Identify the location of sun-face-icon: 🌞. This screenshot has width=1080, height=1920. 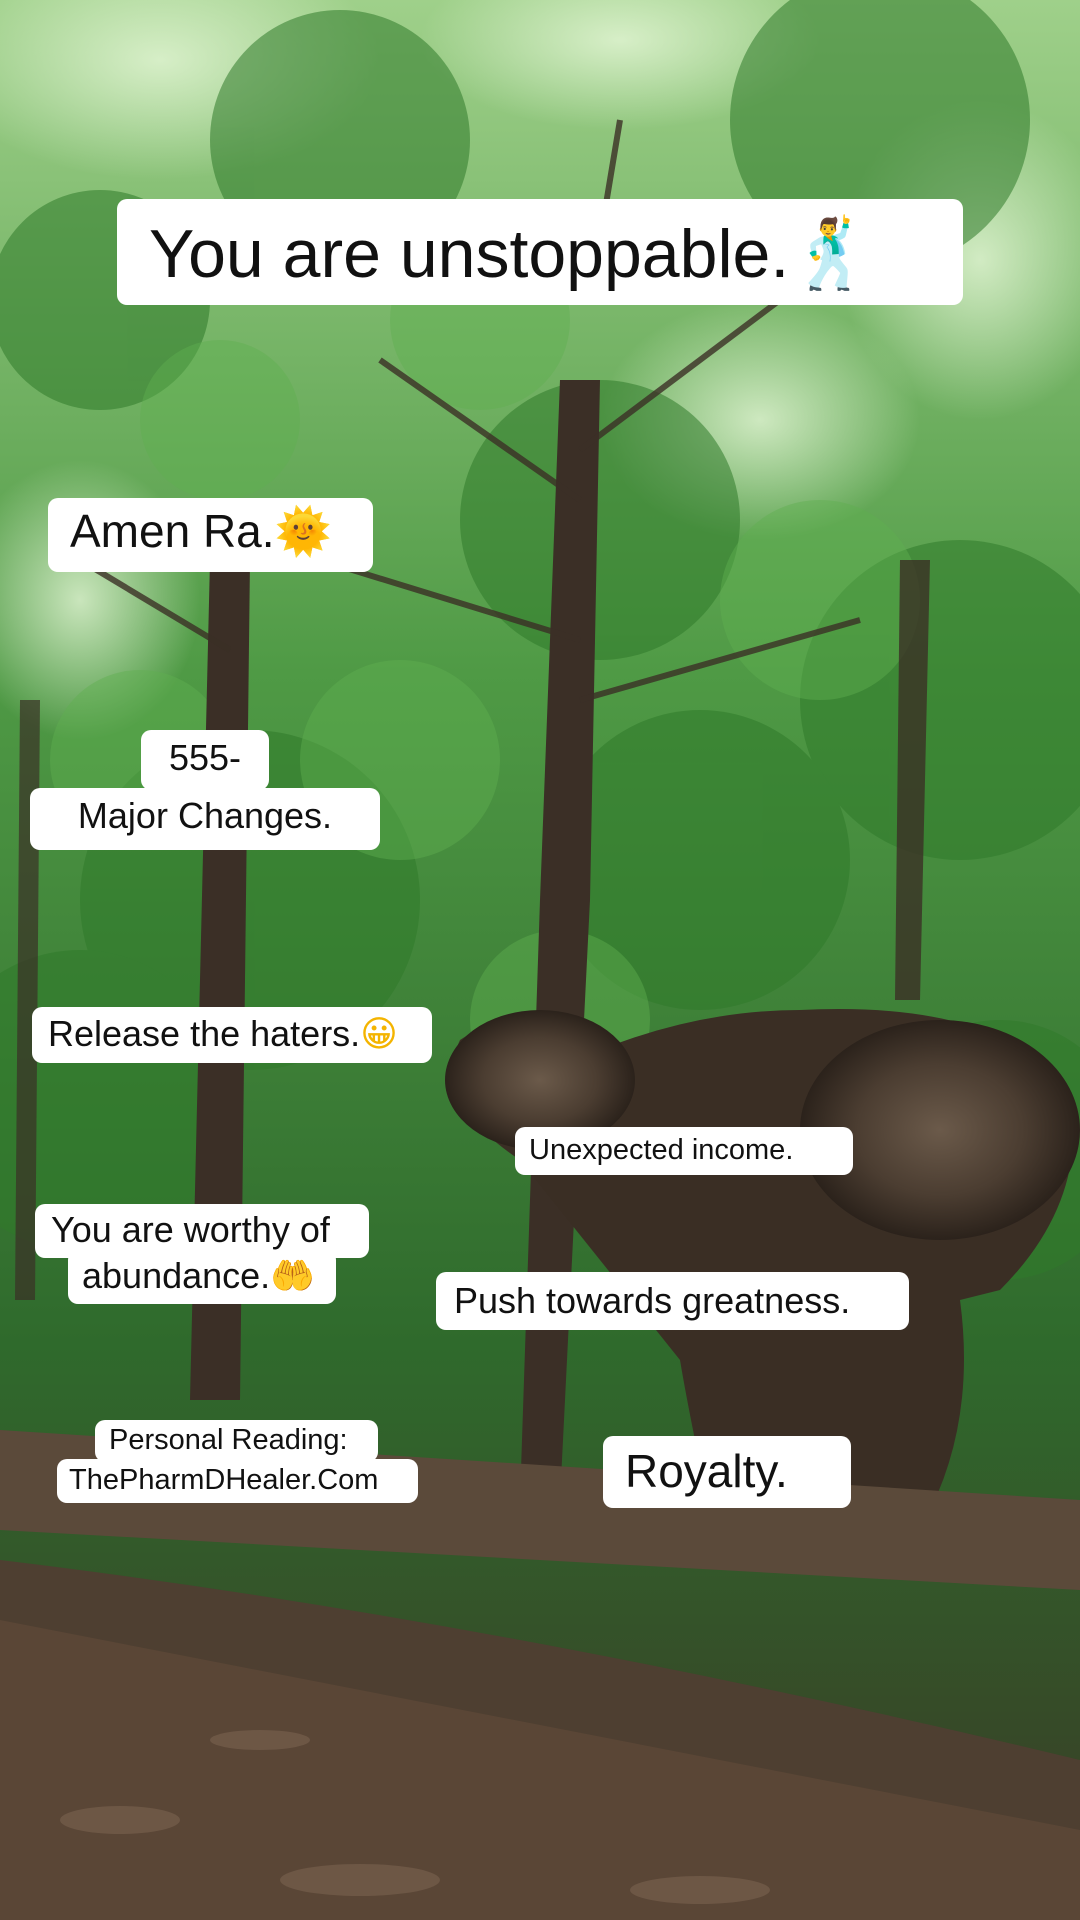
(303, 531).